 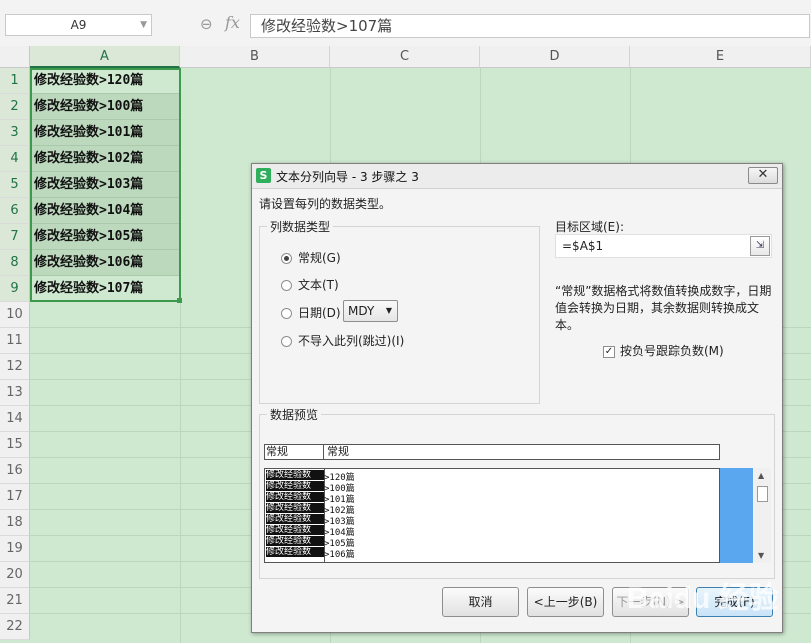 I want to click on range-picker-icon: ⇲, so click(x=760, y=246).